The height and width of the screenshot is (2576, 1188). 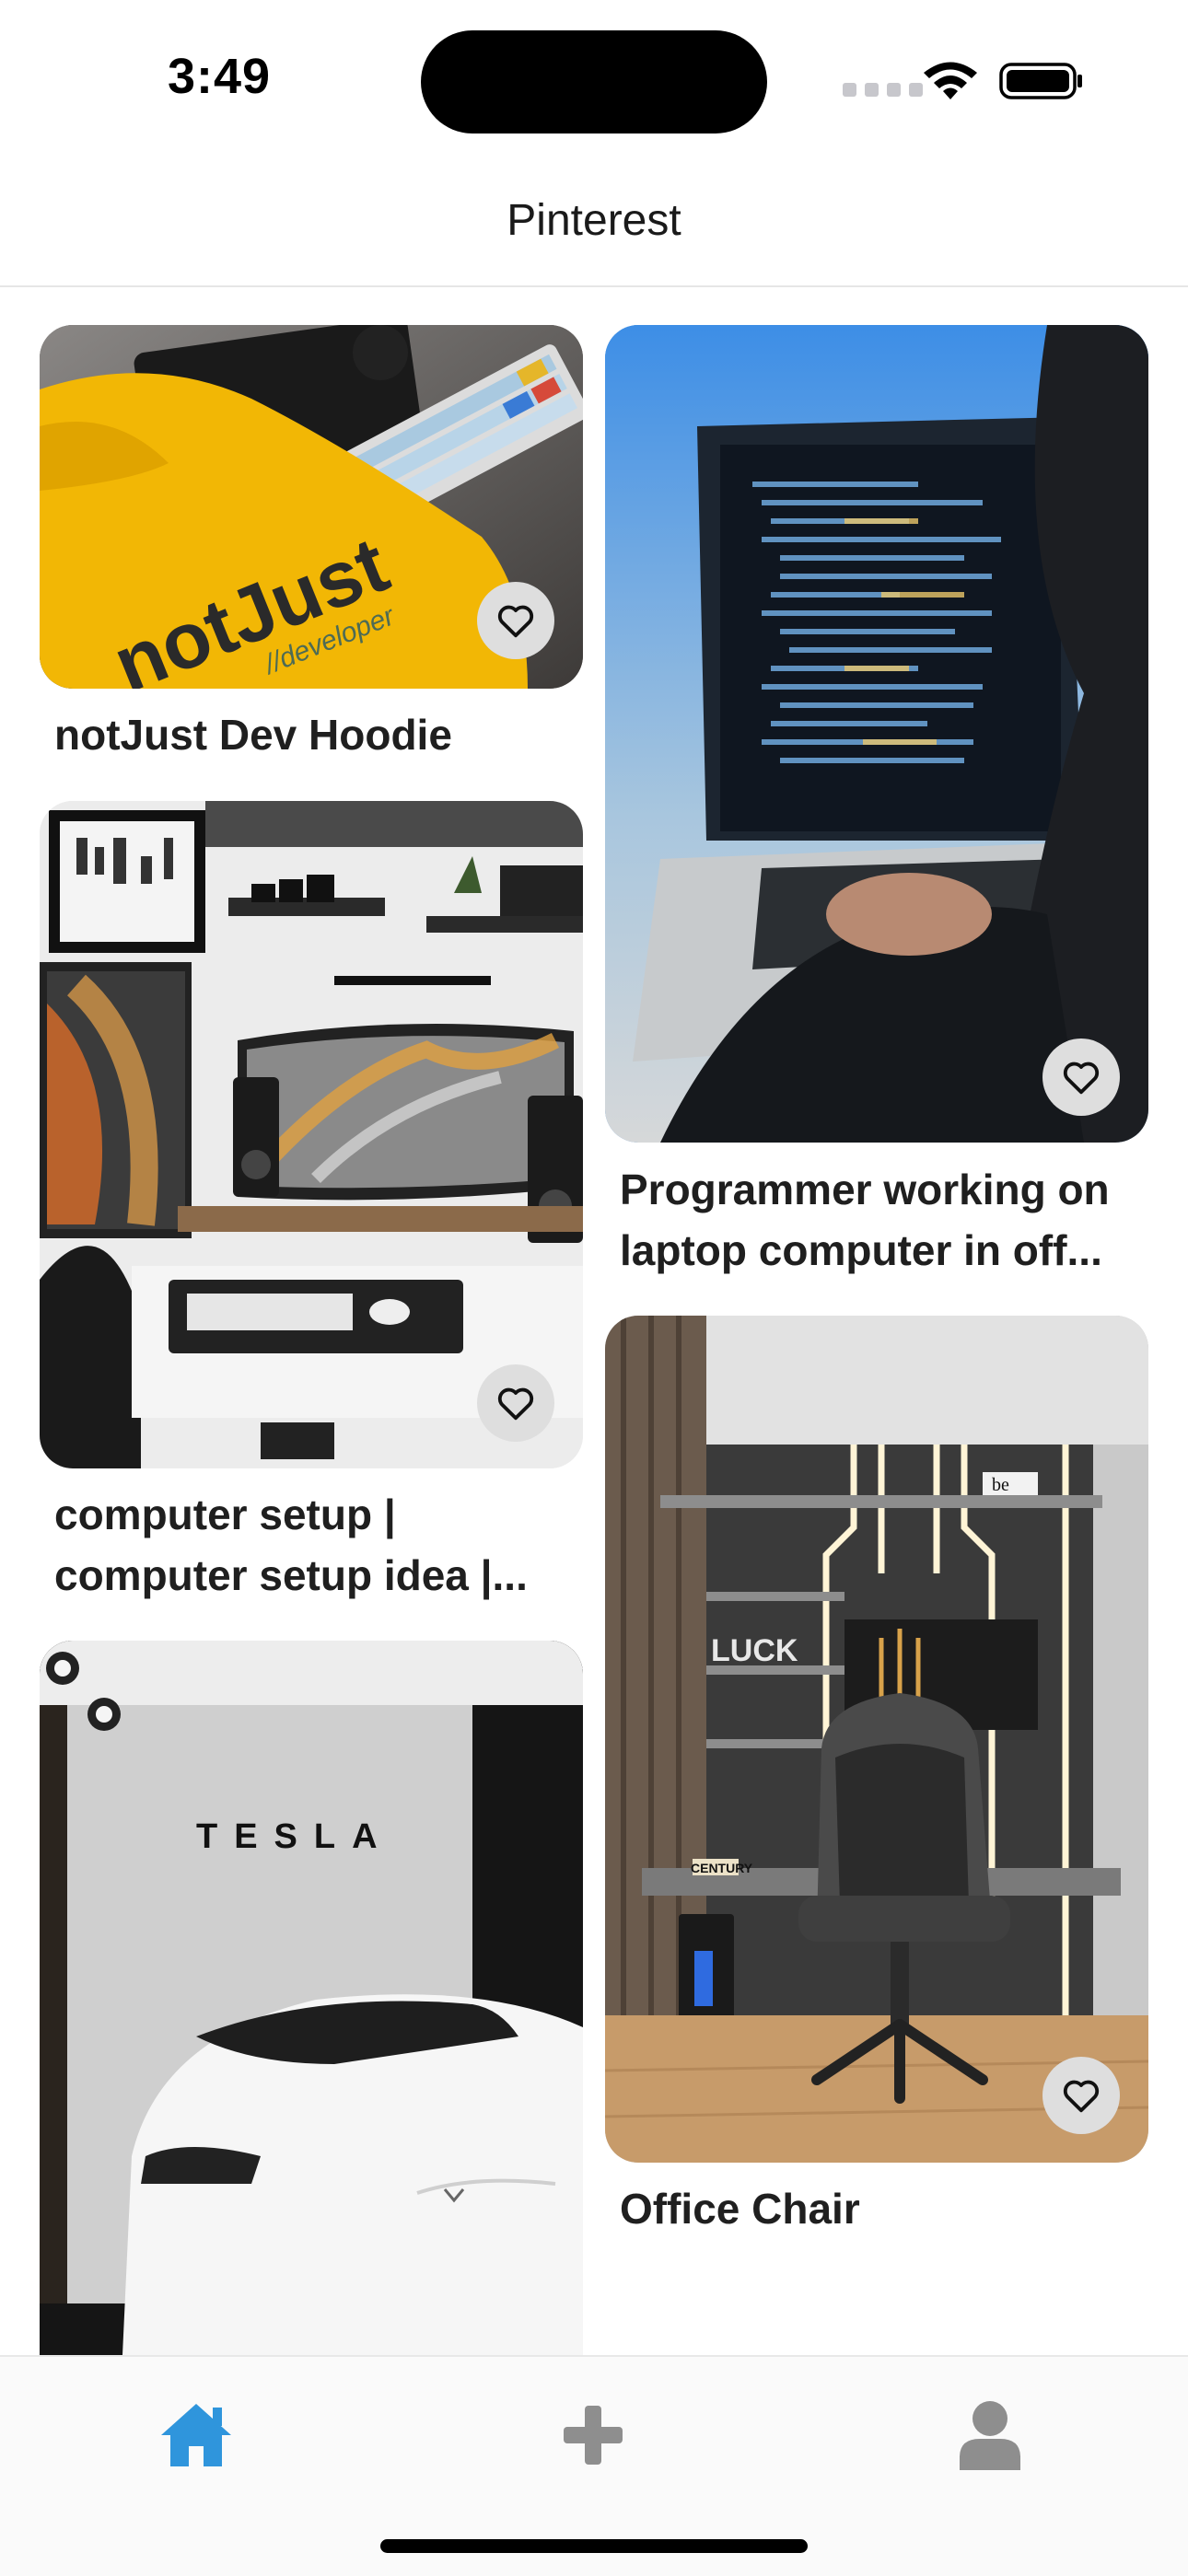 I want to click on pin-image: notJust //developer, so click(x=311, y=507).